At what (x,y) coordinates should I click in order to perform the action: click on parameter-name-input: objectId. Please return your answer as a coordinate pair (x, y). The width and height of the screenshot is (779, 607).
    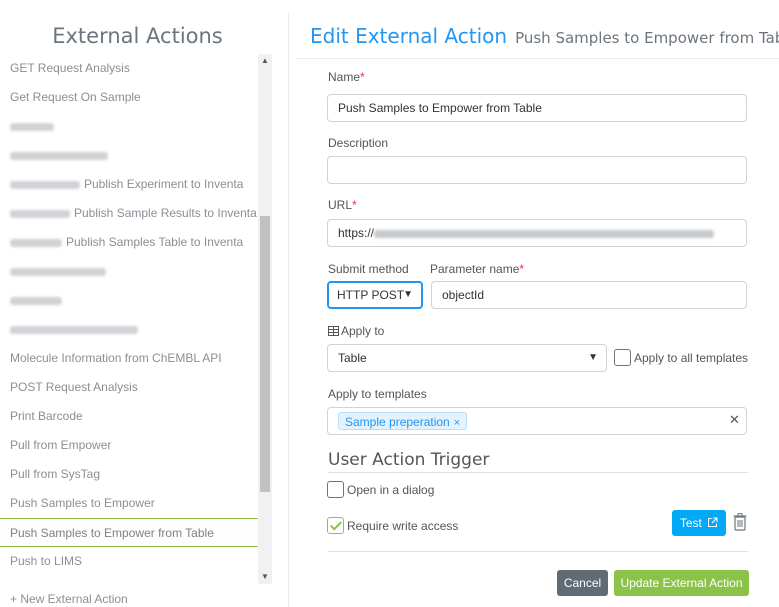
    Looking at the image, I should click on (589, 295).